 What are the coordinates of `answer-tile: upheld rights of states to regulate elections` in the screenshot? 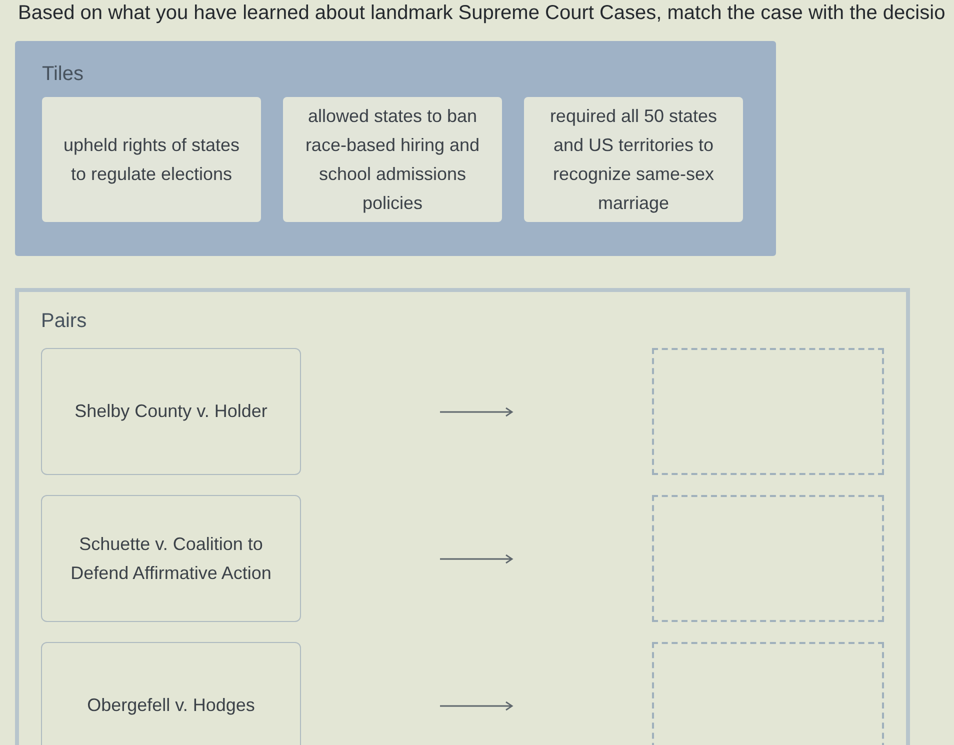 It's located at (151, 159).